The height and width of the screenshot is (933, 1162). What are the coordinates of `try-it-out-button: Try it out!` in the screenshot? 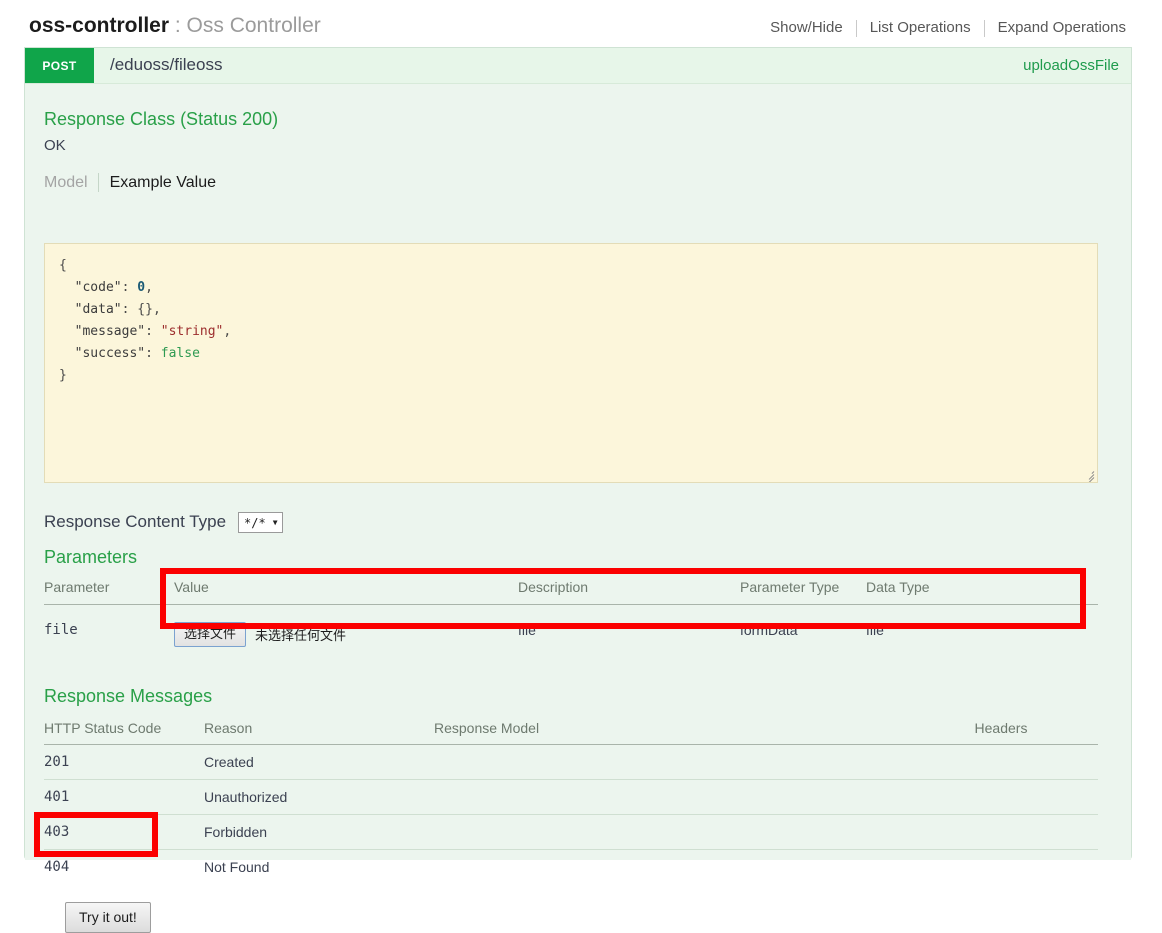 It's located at (108, 917).